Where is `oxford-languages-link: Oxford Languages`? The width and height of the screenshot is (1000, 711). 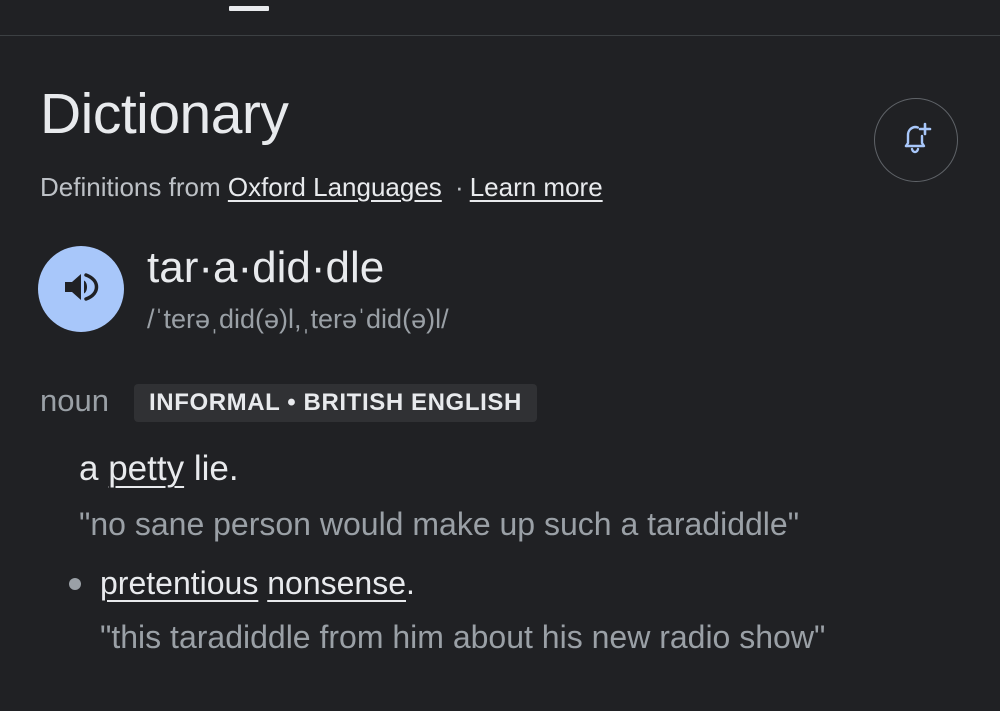 oxford-languages-link: Oxford Languages is located at coordinates (335, 187).